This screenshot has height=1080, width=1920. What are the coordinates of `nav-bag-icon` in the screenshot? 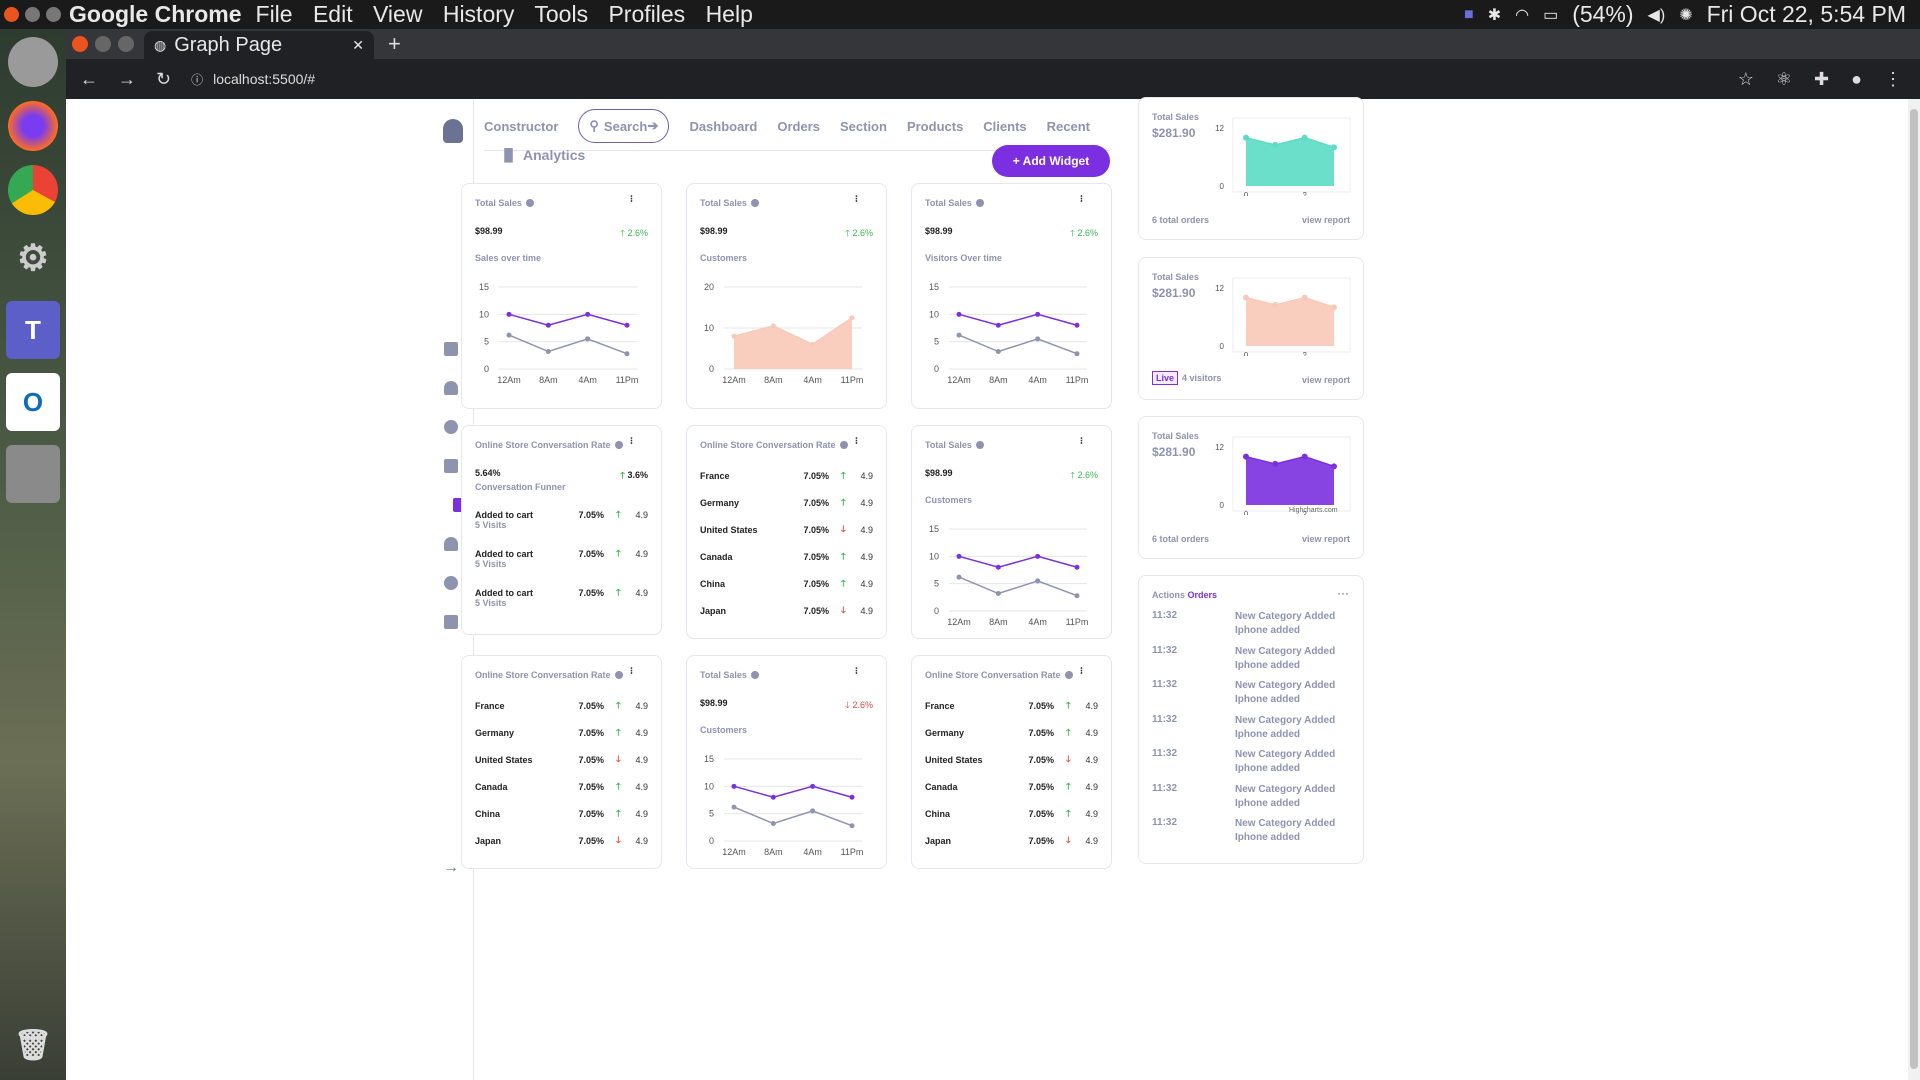 It's located at (451, 466).